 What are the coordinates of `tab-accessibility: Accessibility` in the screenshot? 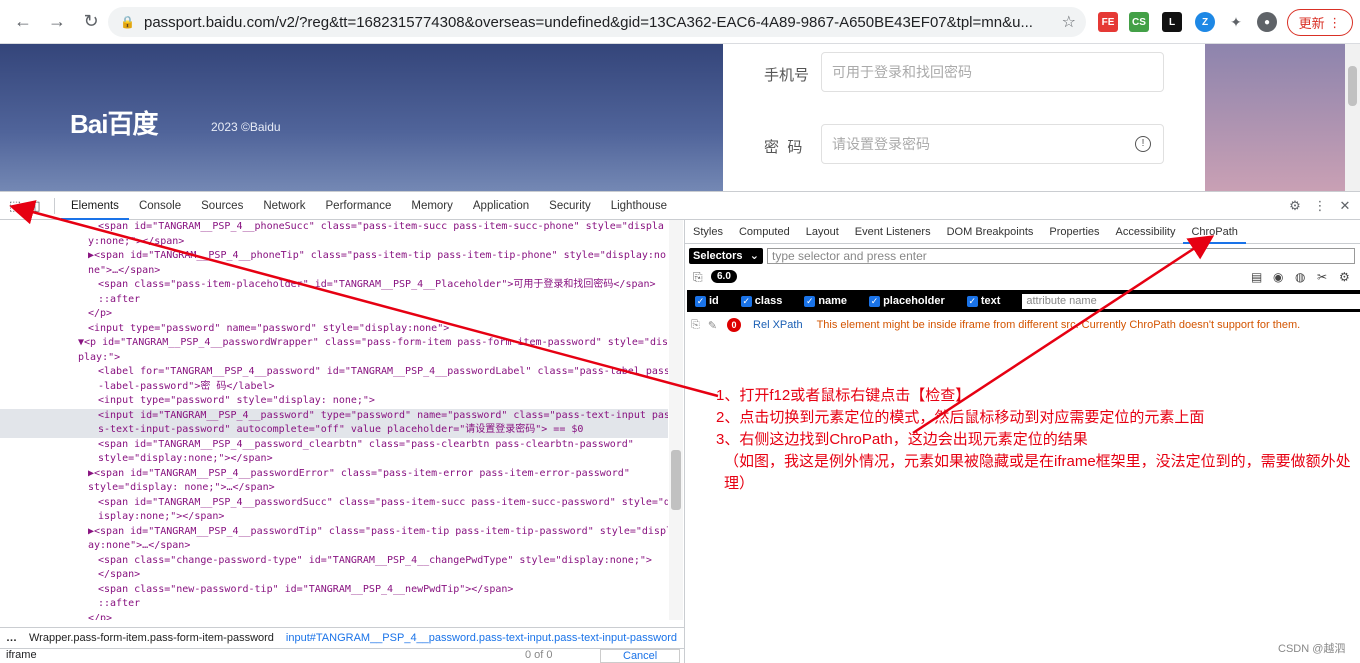 It's located at (1146, 232).